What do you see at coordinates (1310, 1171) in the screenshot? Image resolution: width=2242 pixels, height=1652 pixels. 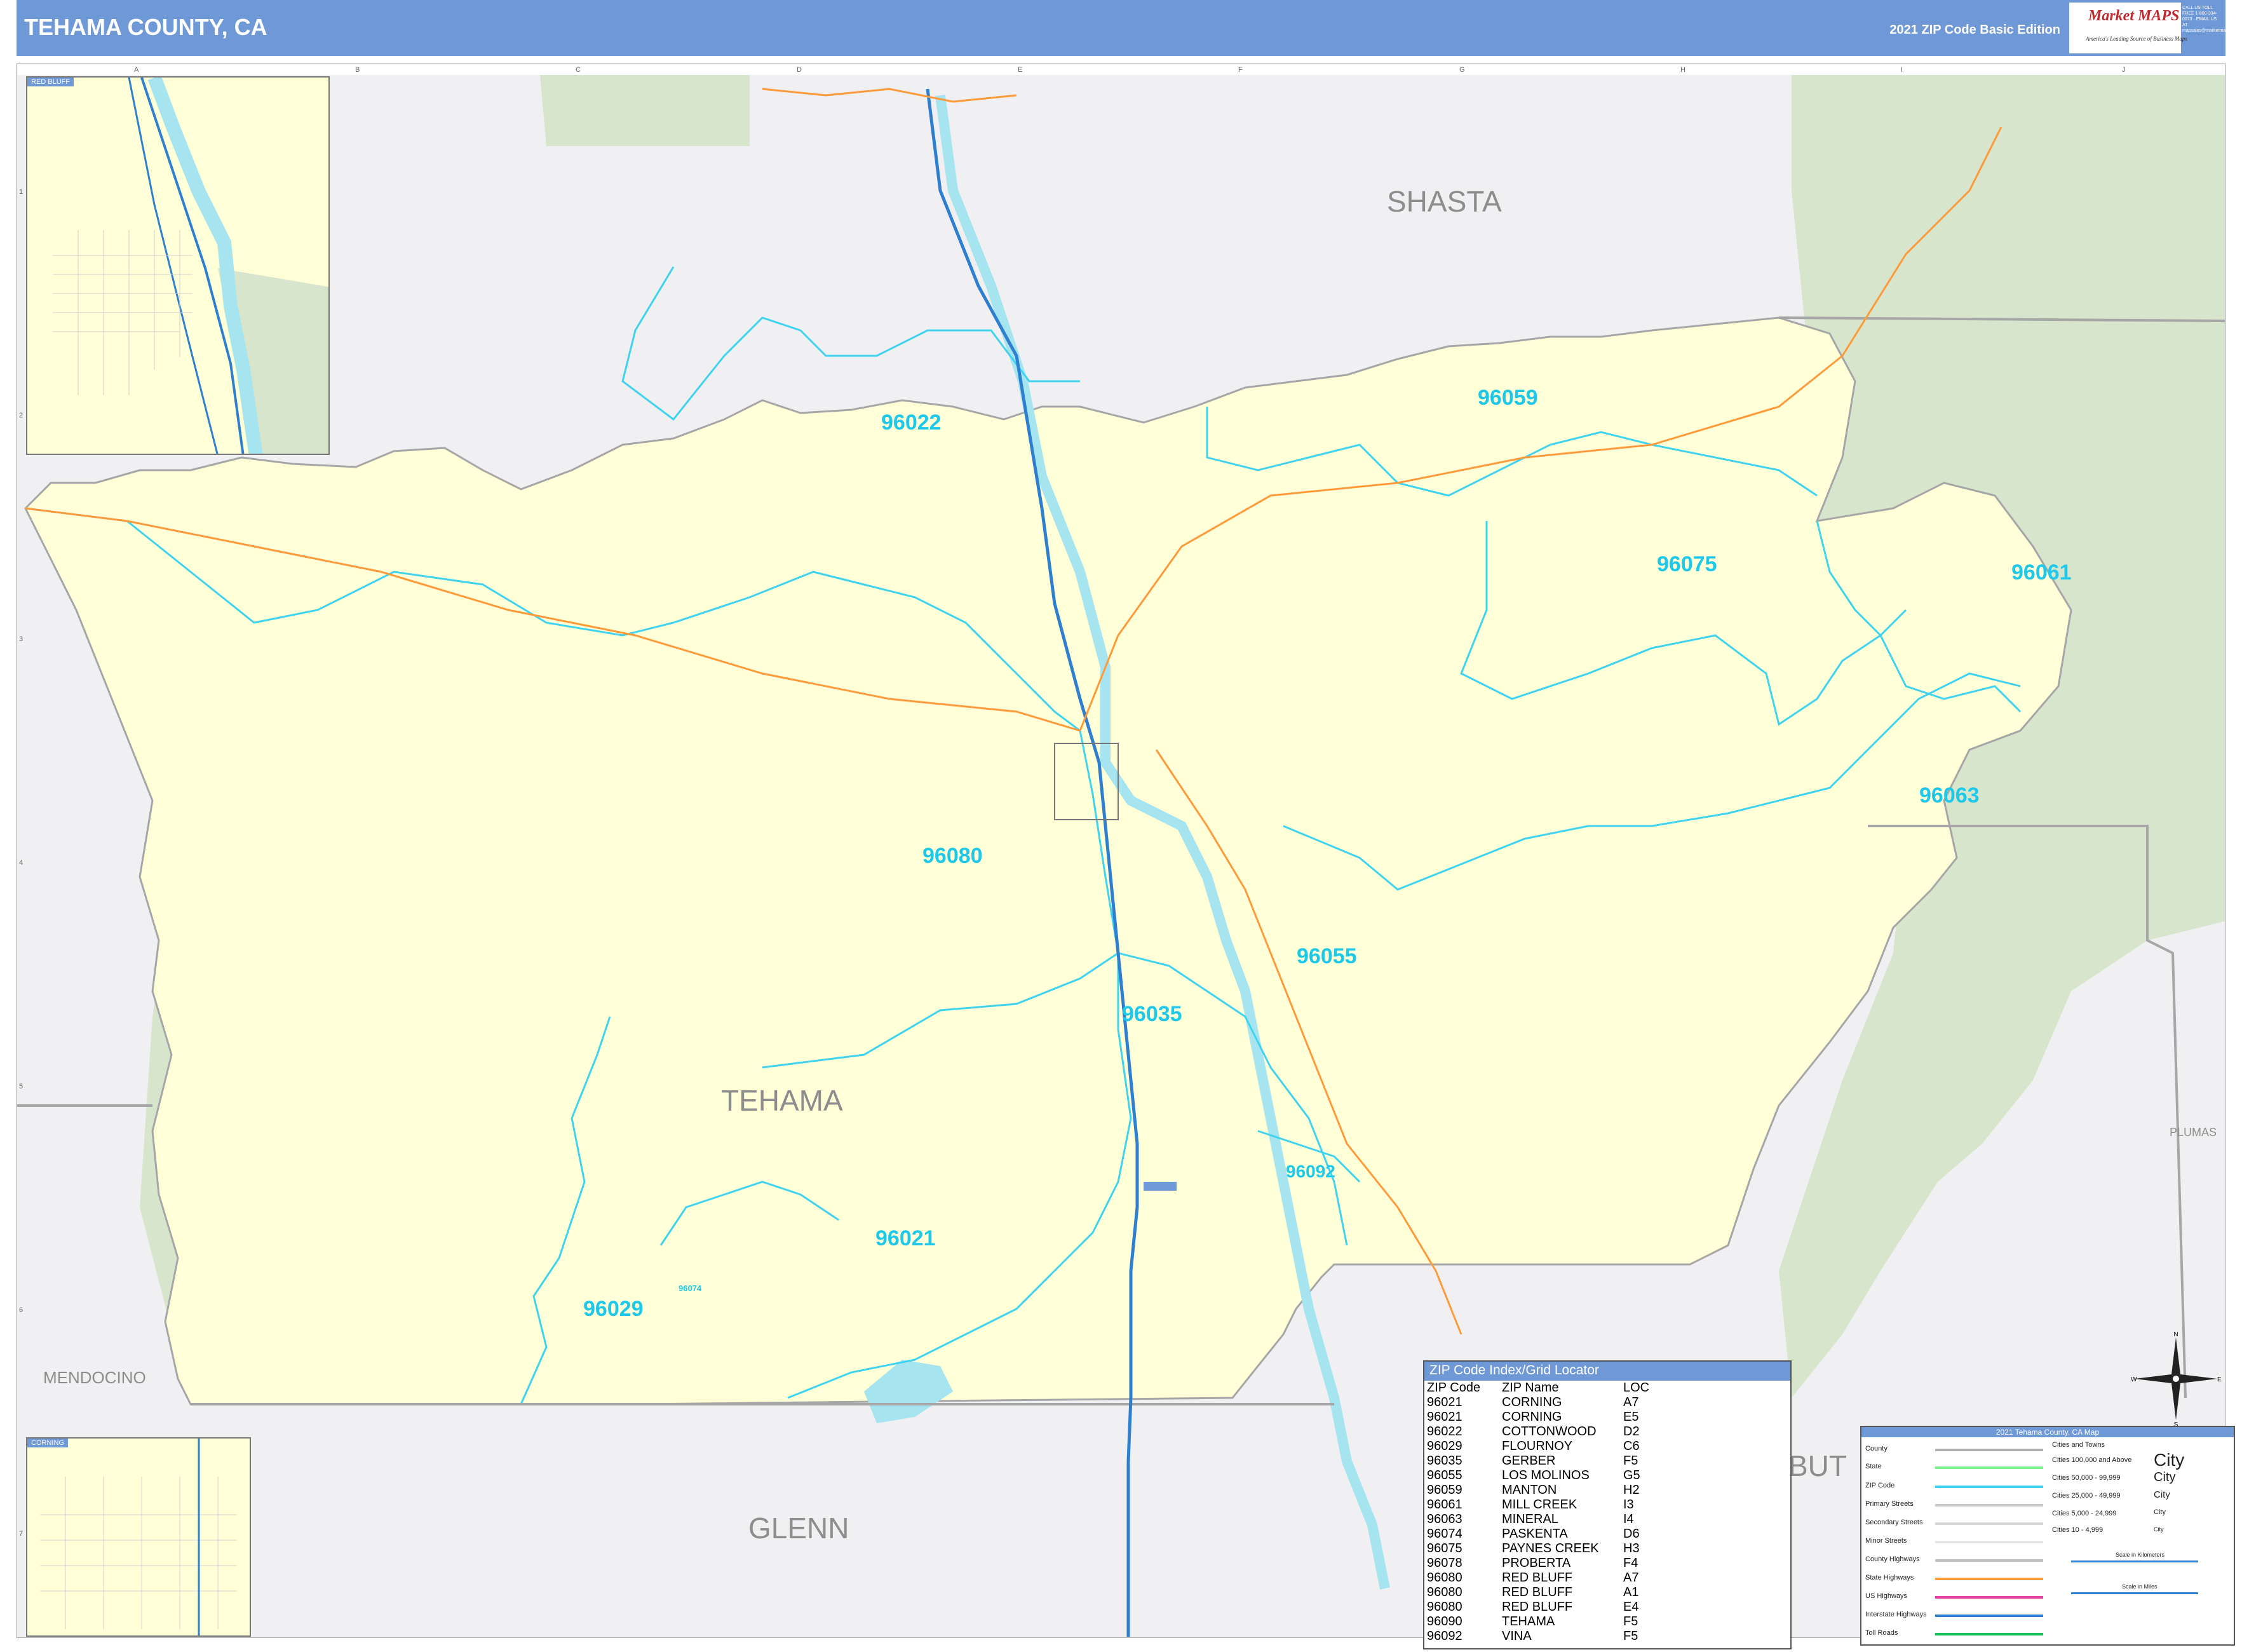 I see `zip-label-96092: 96092` at bounding box center [1310, 1171].